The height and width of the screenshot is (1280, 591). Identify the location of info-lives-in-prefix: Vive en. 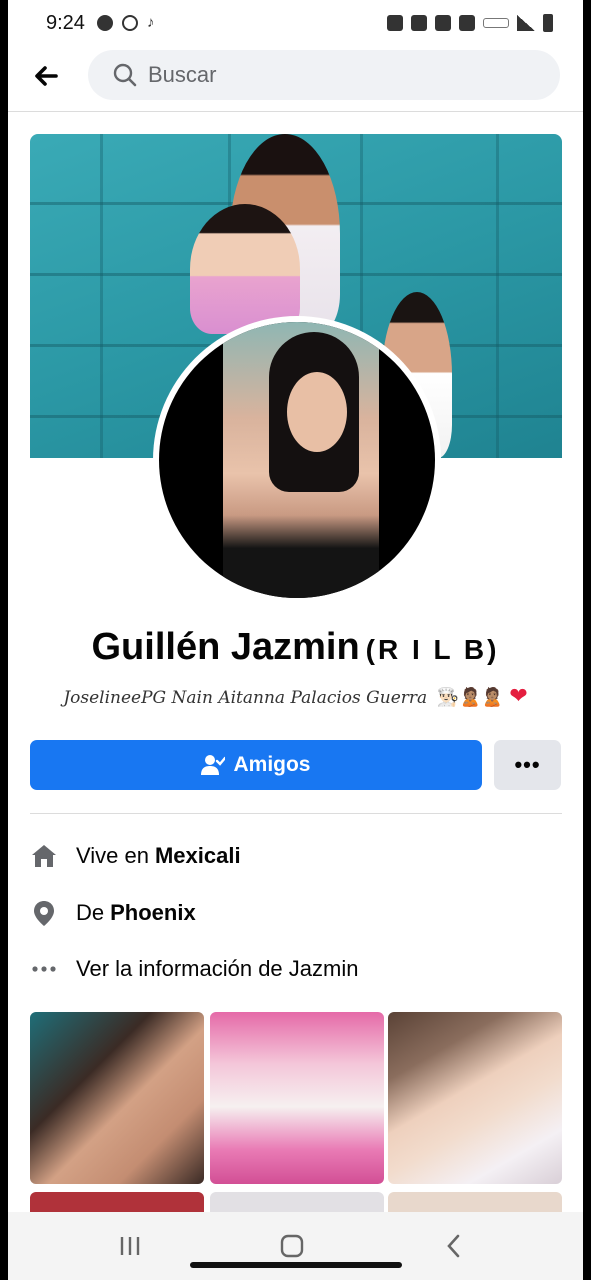
(112, 855).